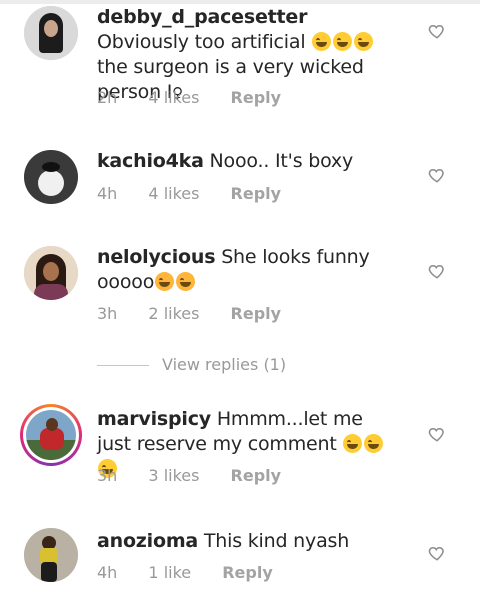 Image resolution: width=480 pixels, height=603 pixels. I want to click on comment-username: marvispicy, so click(154, 419).